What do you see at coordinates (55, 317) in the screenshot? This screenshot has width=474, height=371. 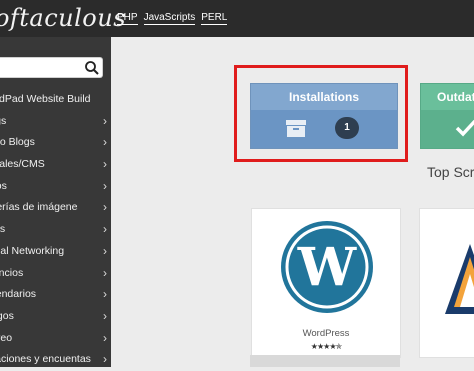 I see `sidebar-item-juegos: Juegos ›` at bounding box center [55, 317].